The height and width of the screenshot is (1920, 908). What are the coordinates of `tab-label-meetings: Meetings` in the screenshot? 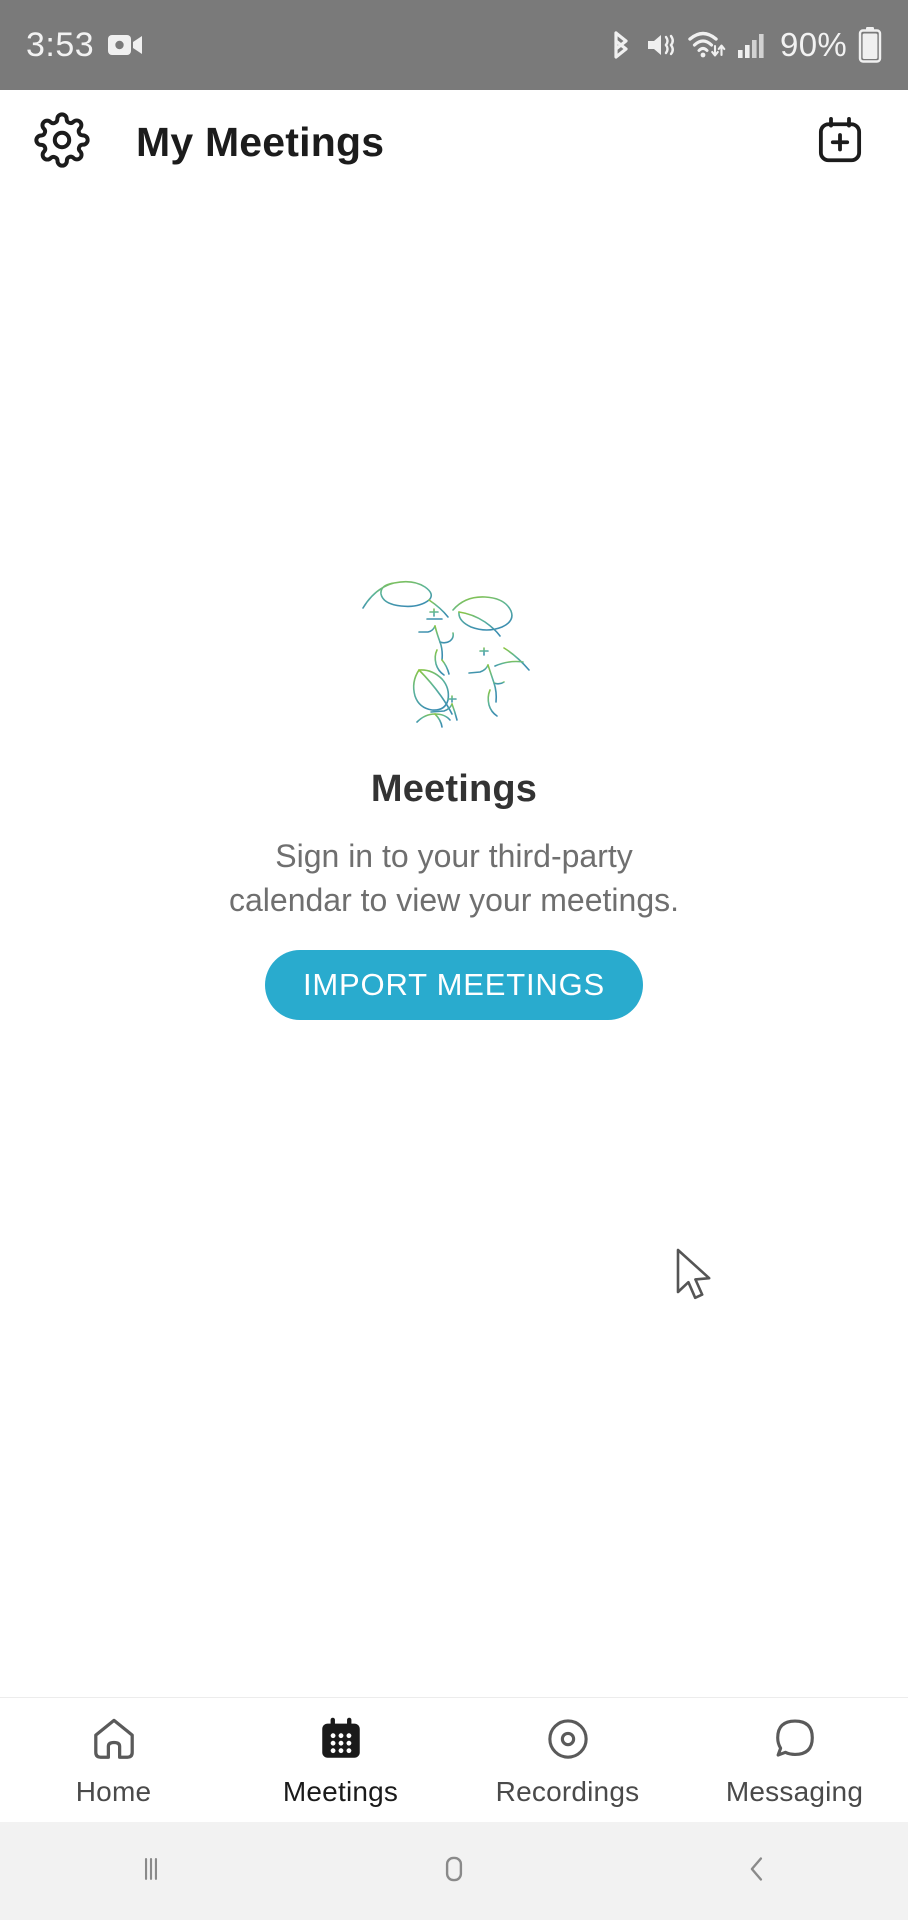 It's located at (340, 1791).